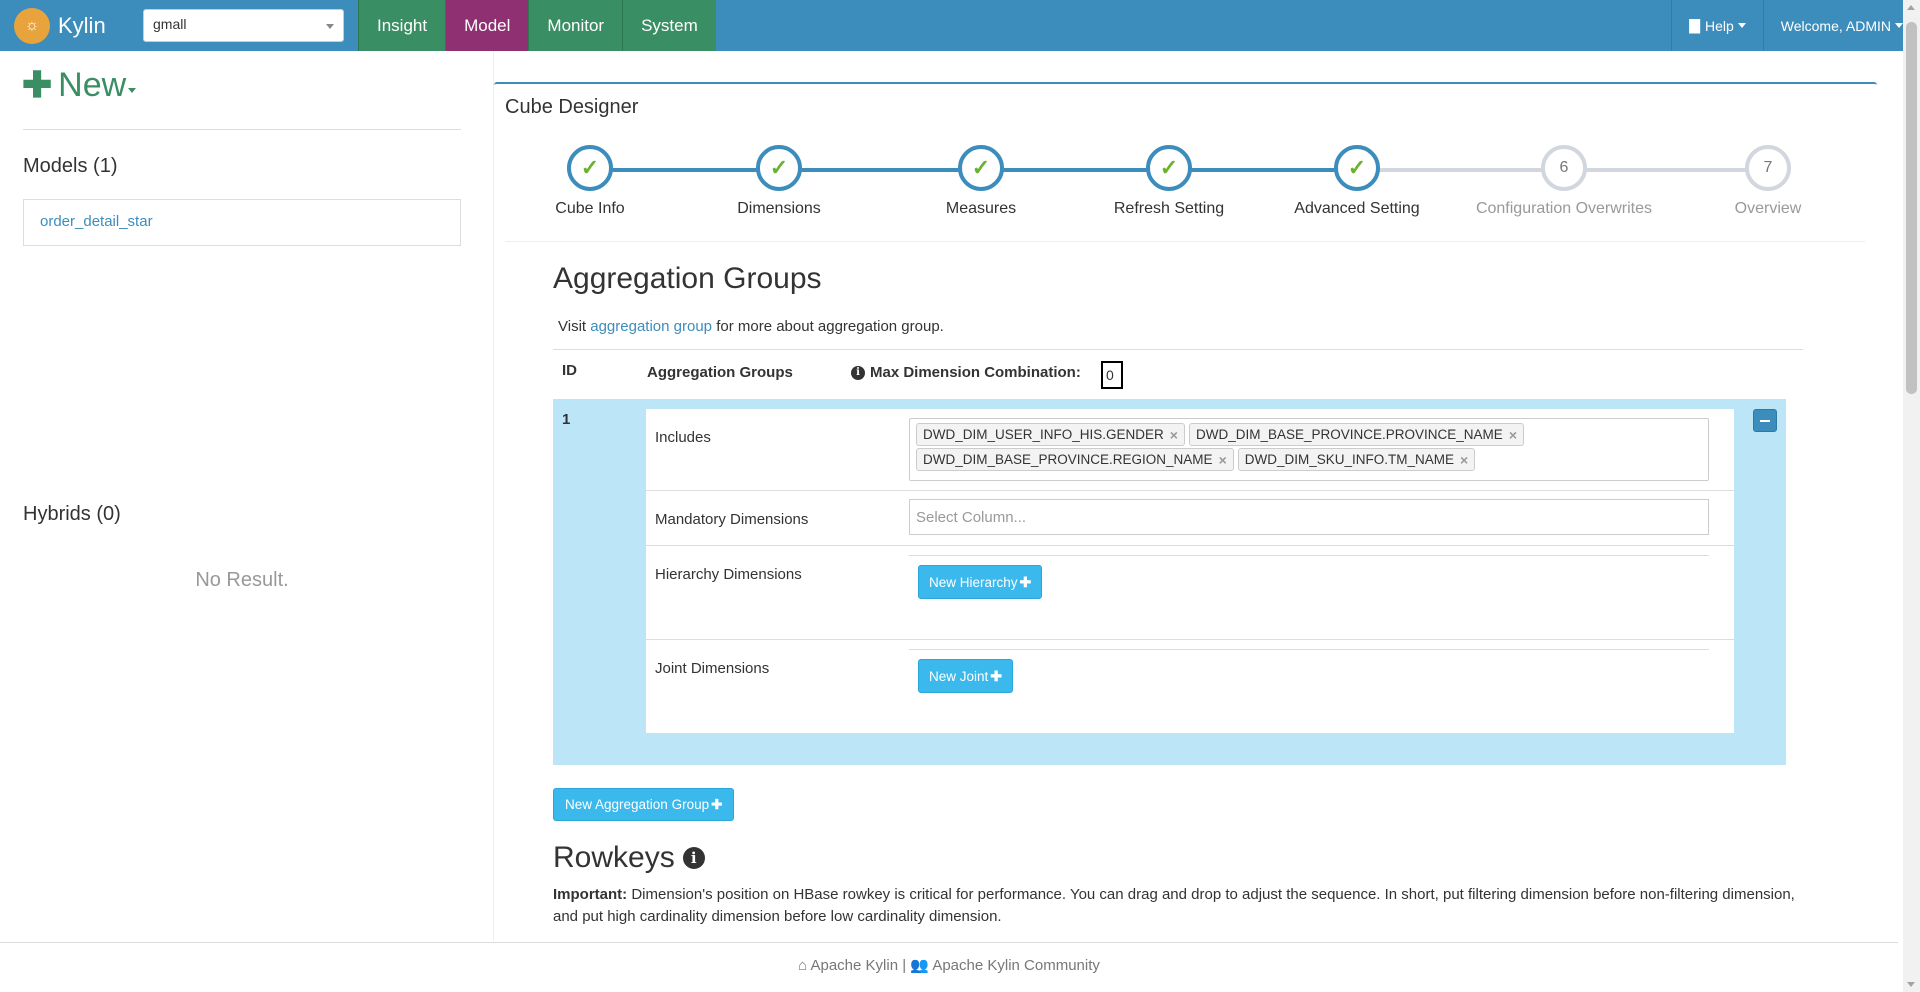 The height and width of the screenshot is (992, 1920). I want to click on scrollbar-thumb, so click(1911, 208).